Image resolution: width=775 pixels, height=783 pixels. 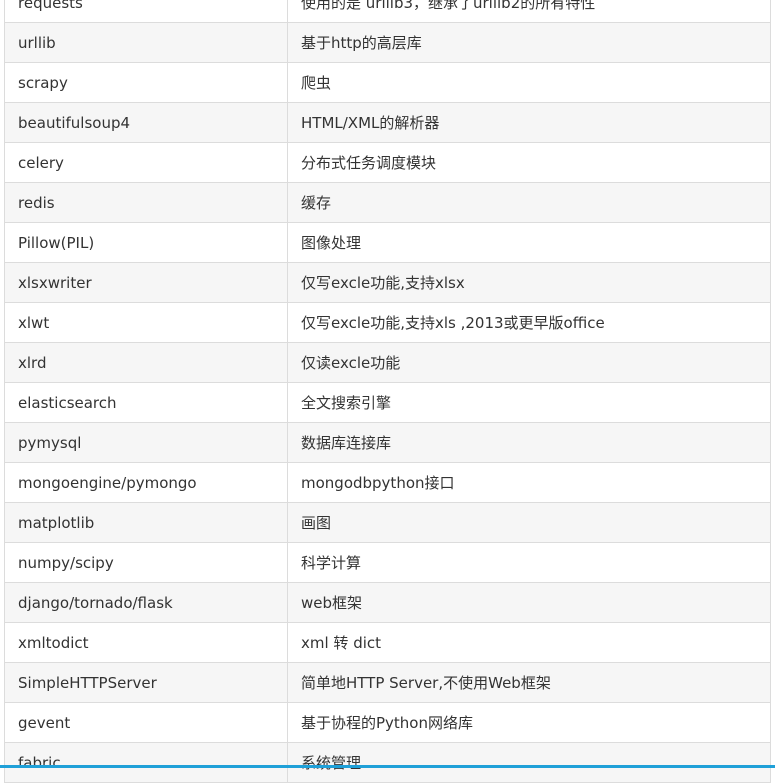 What do you see at coordinates (146, 282) in the screenshot?
I see `library-name-cell: xlsxwriter` at bounding box center [146, 282].